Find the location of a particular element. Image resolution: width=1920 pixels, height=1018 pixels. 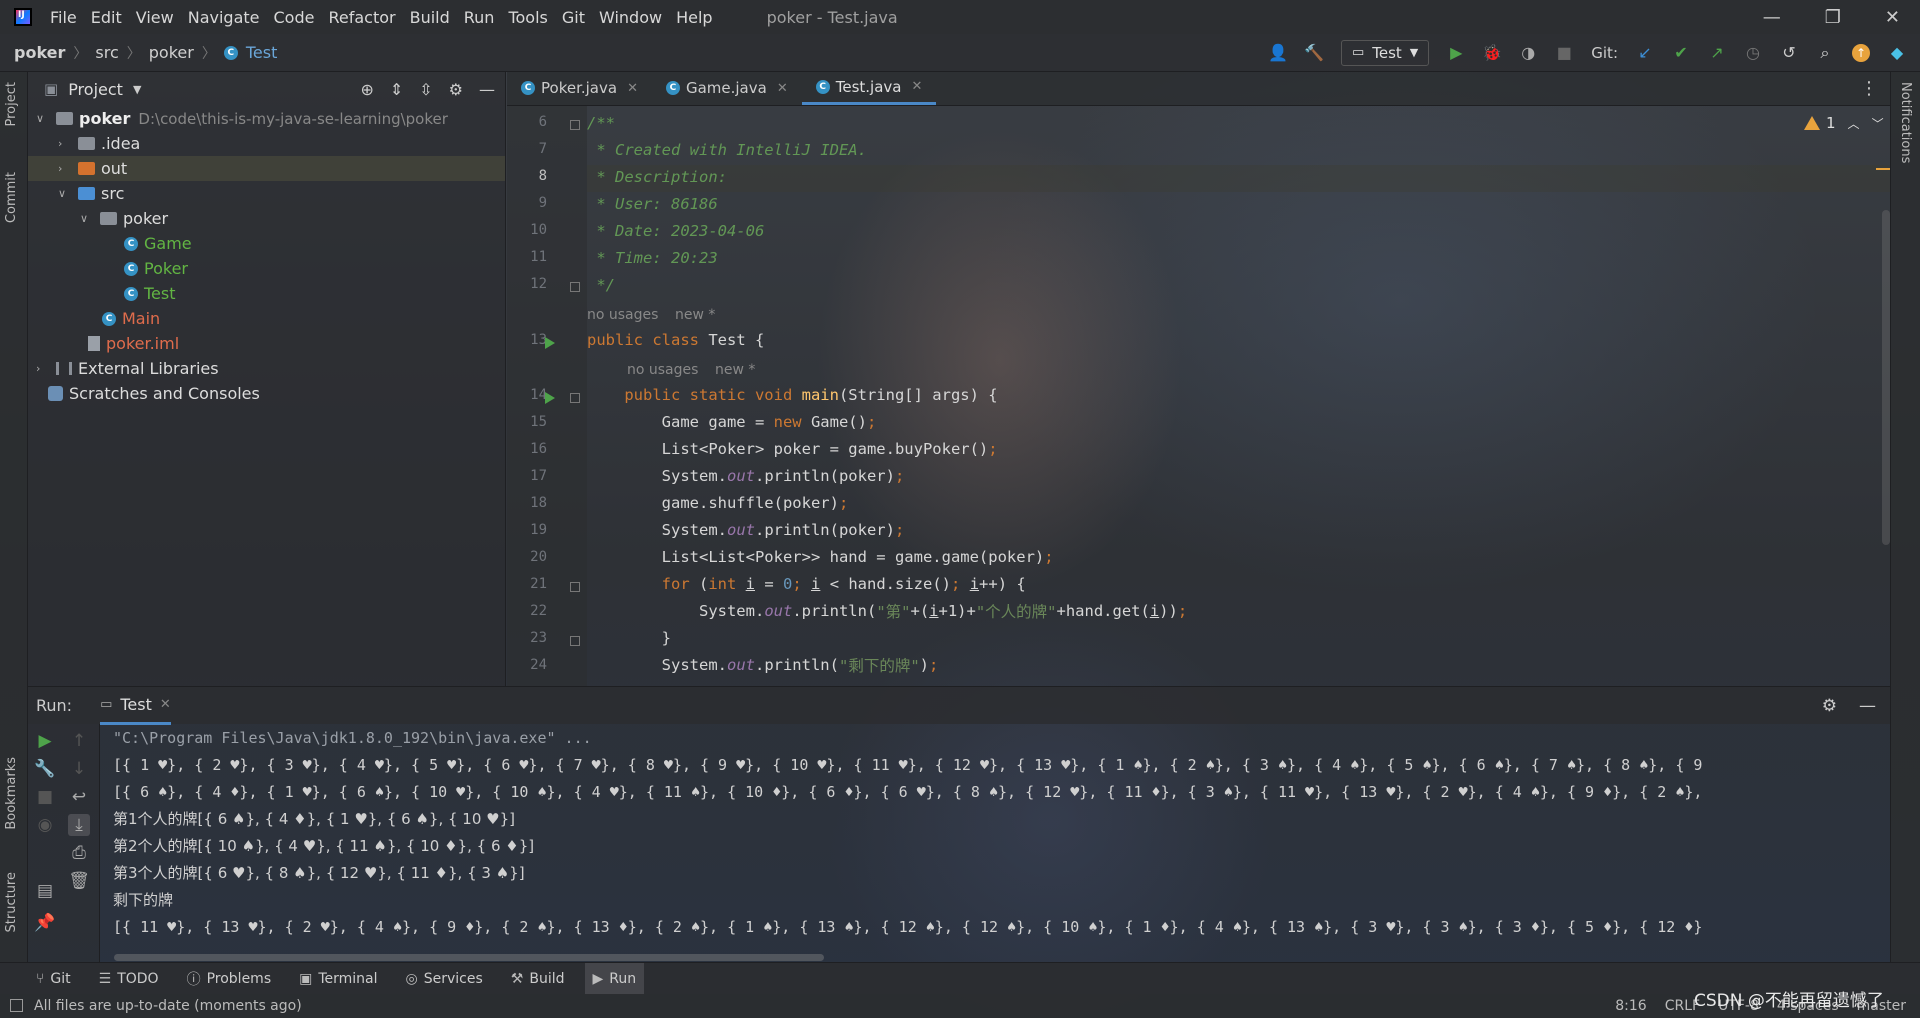

tool-problems: ⓘ Problems is located at coordinates (229, 979).